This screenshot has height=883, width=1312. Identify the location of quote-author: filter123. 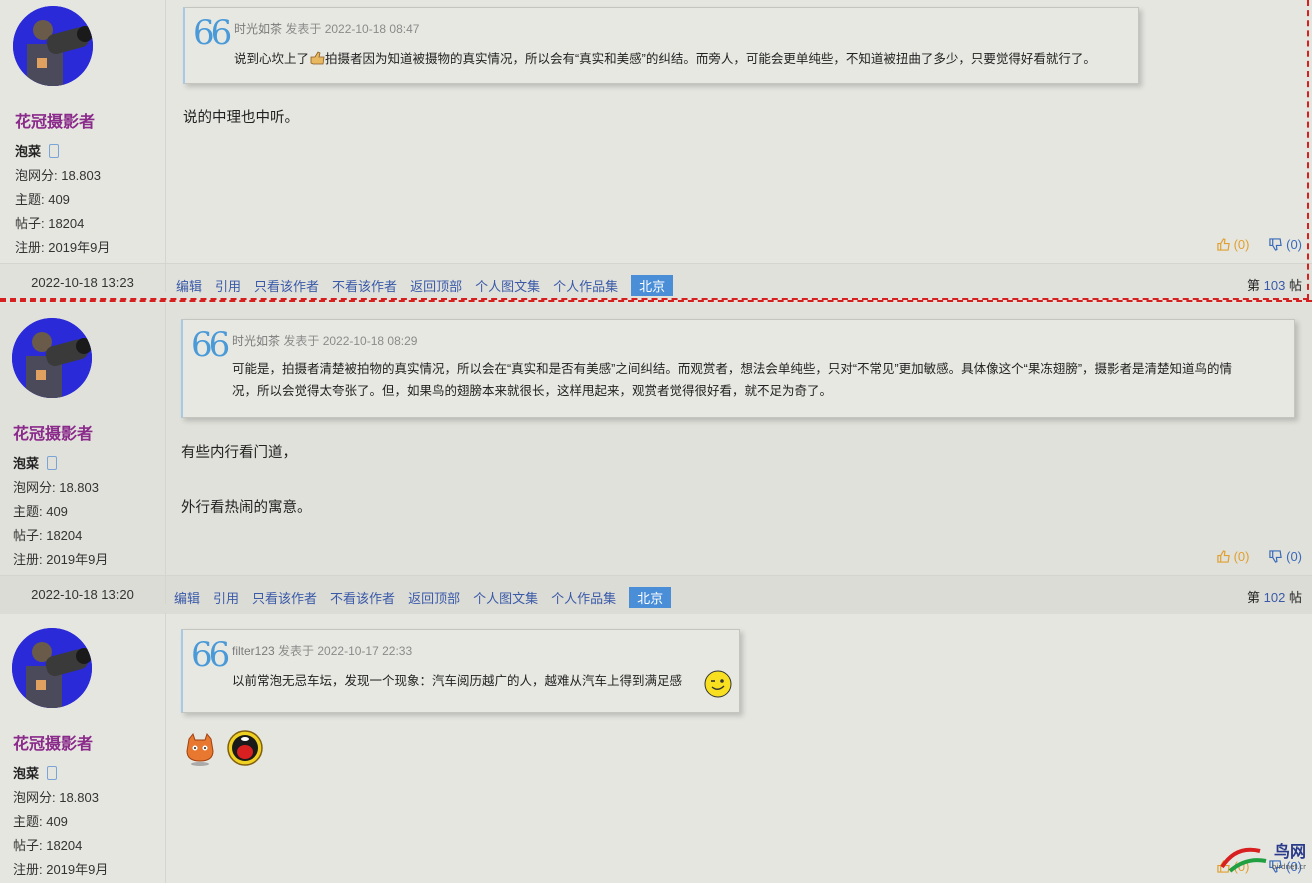
(253, 651).